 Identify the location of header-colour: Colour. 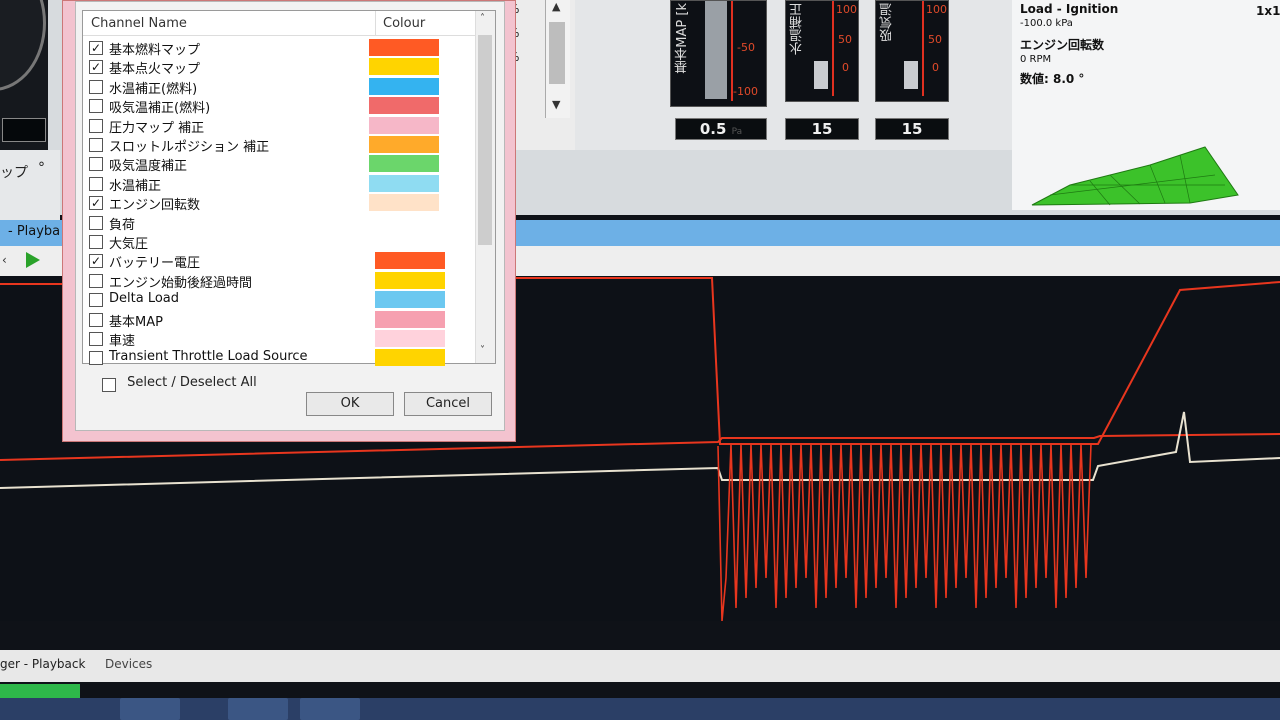
(404, 23).